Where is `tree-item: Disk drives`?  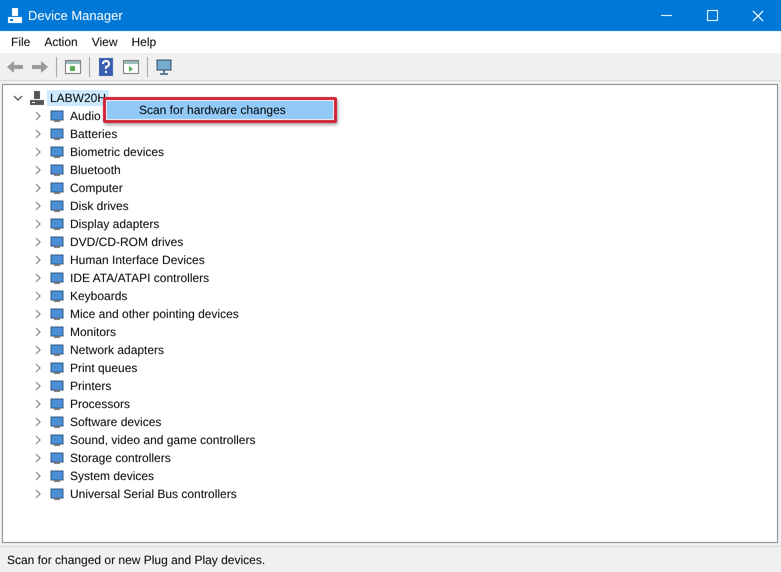
tree-item: Disk drives is located at coordinates (99, 206).